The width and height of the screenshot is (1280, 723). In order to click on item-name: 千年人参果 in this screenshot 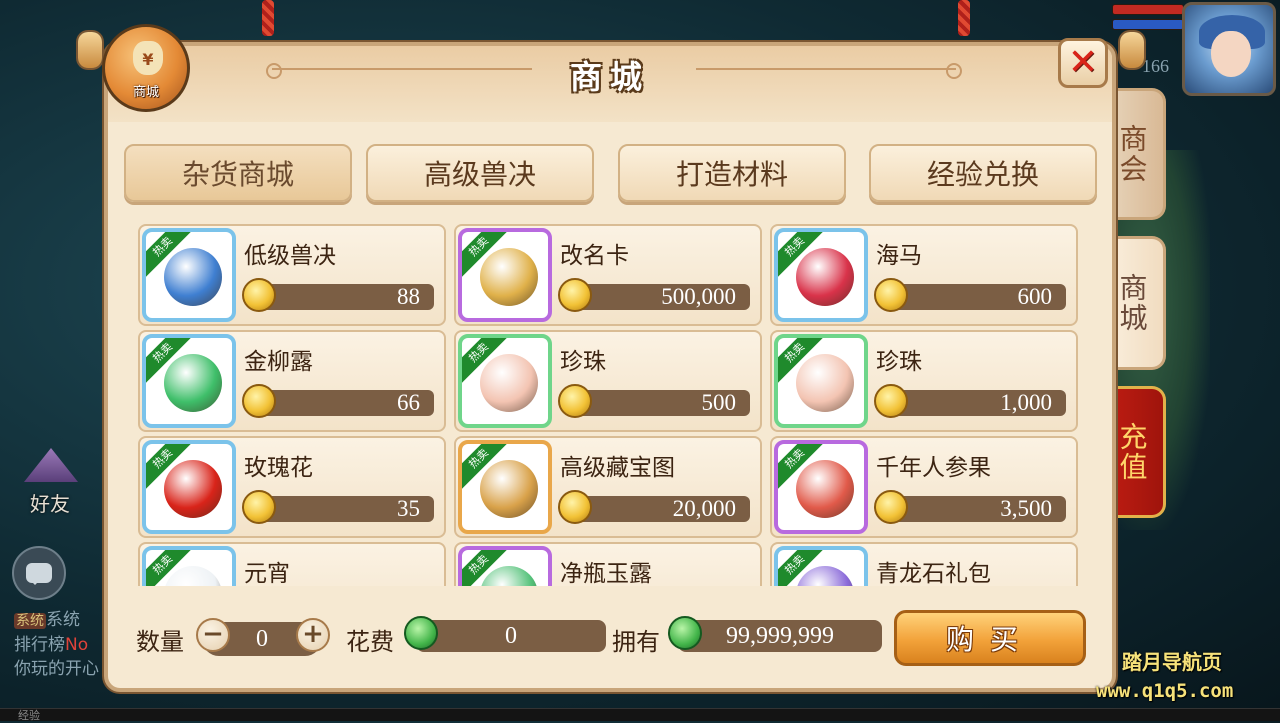, I will do `click(933, 468)`.